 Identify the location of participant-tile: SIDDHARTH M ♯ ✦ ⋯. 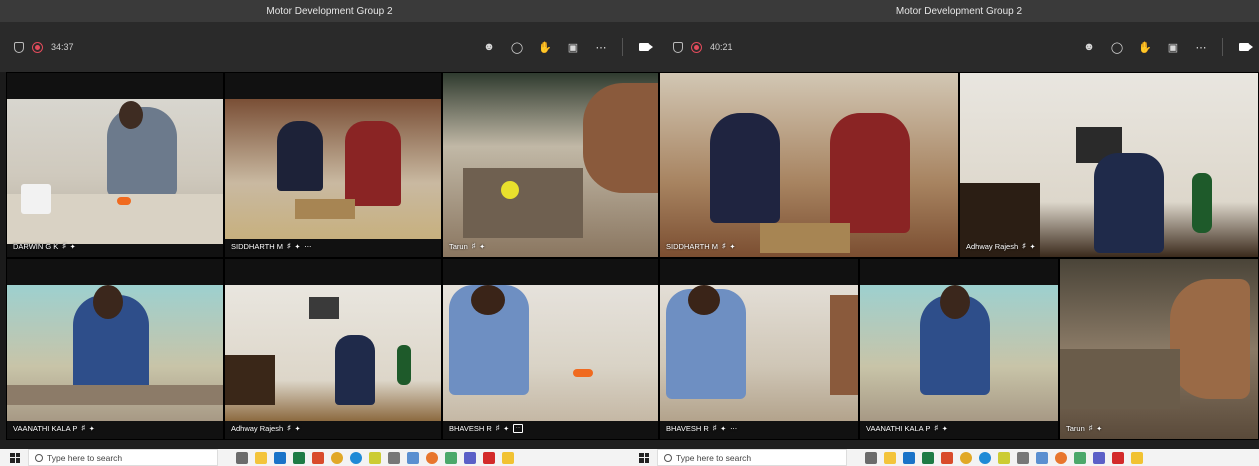
(333, 165).